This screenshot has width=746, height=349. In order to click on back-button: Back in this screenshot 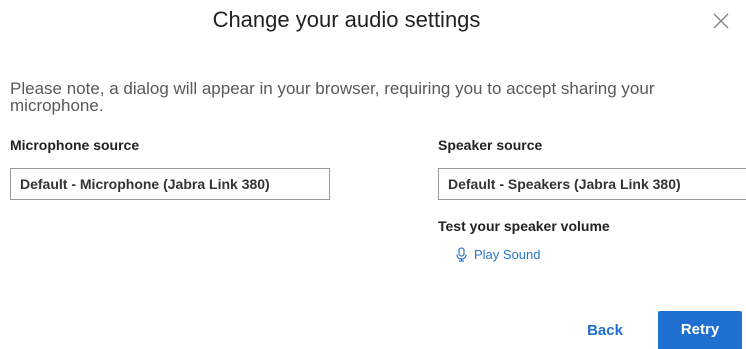, I will do `click(605, 331)`.